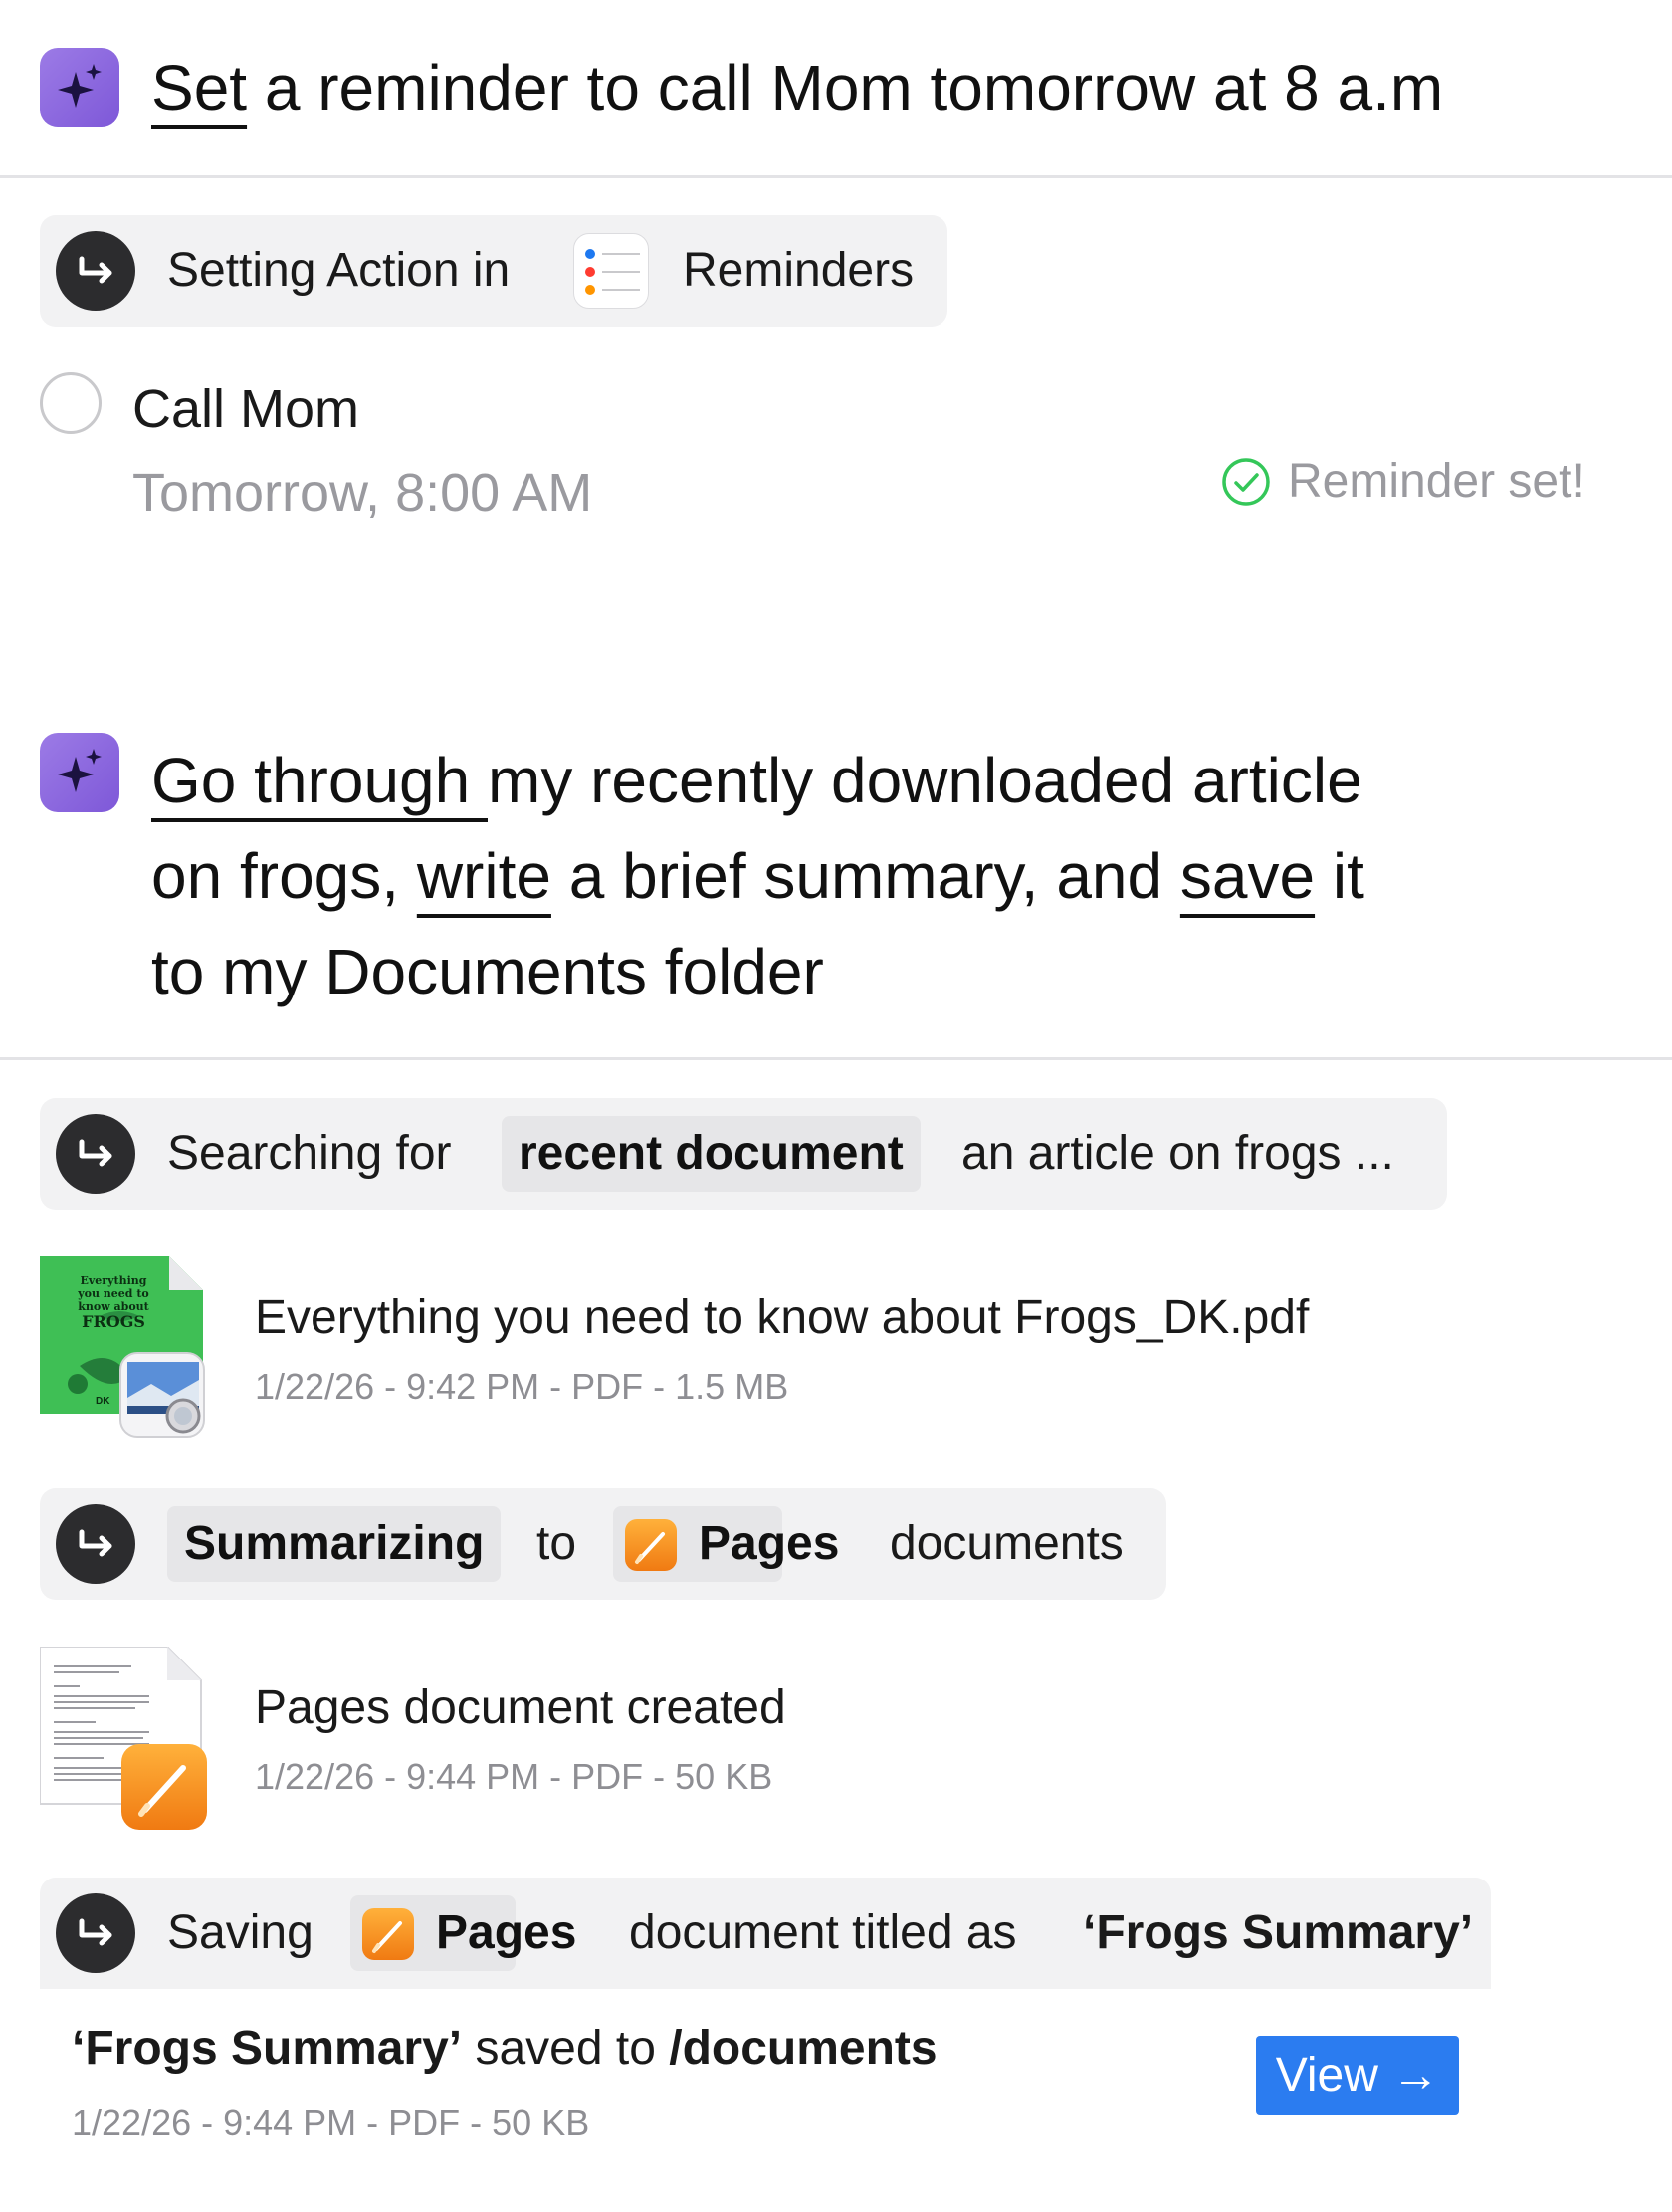  What do you see at coordinates (1246, 482) in the screenshot?
I see `checkmark-circle-icon` at bounding box center [1246, 482].